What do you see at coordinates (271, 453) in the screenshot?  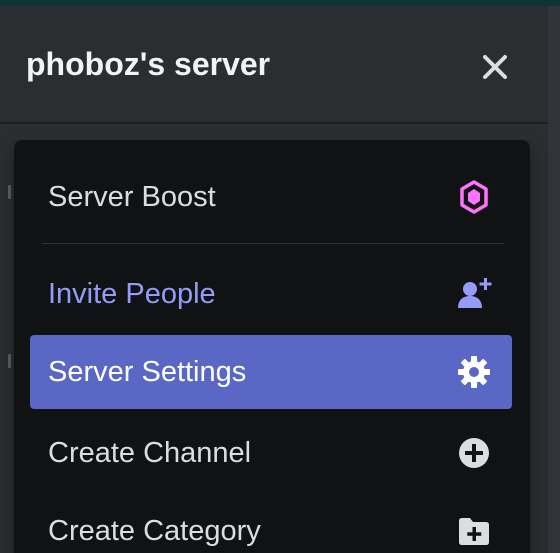 I see `menu-item-create-channel: Create Channel` at bounding box center [271, 453].